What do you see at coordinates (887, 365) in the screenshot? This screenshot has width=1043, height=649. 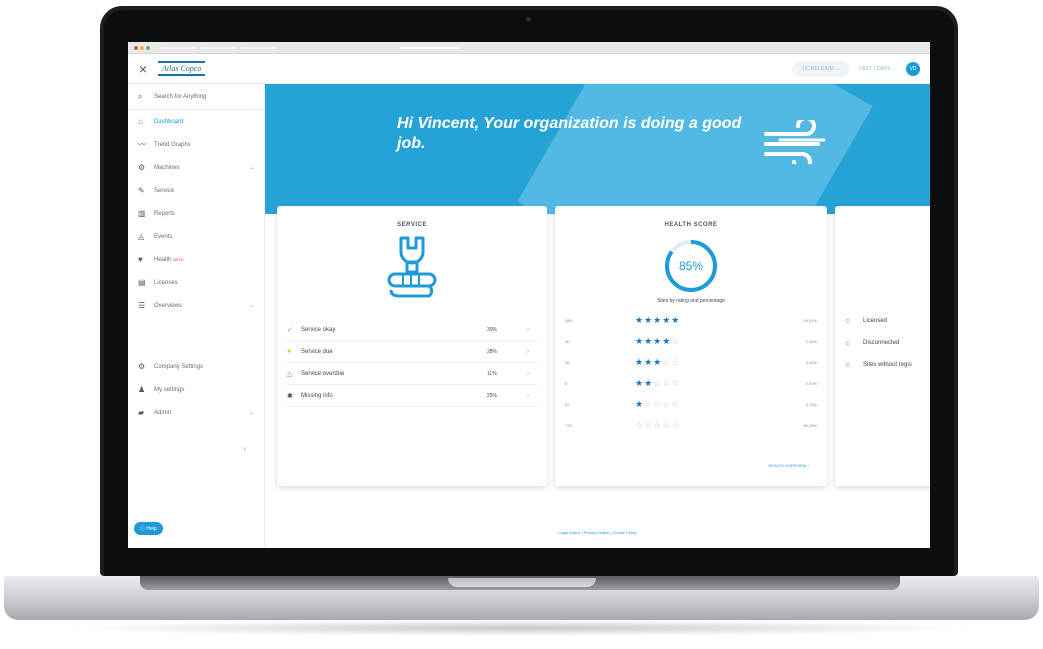 I see `license-label: Sites without regis` at bounding box center [887, 365].